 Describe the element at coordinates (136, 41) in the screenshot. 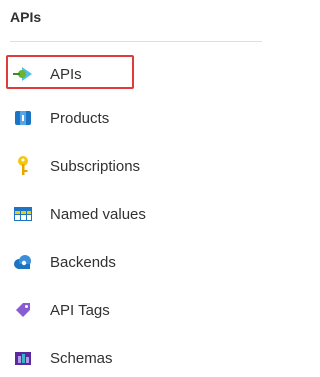

I see `divider` at that location.